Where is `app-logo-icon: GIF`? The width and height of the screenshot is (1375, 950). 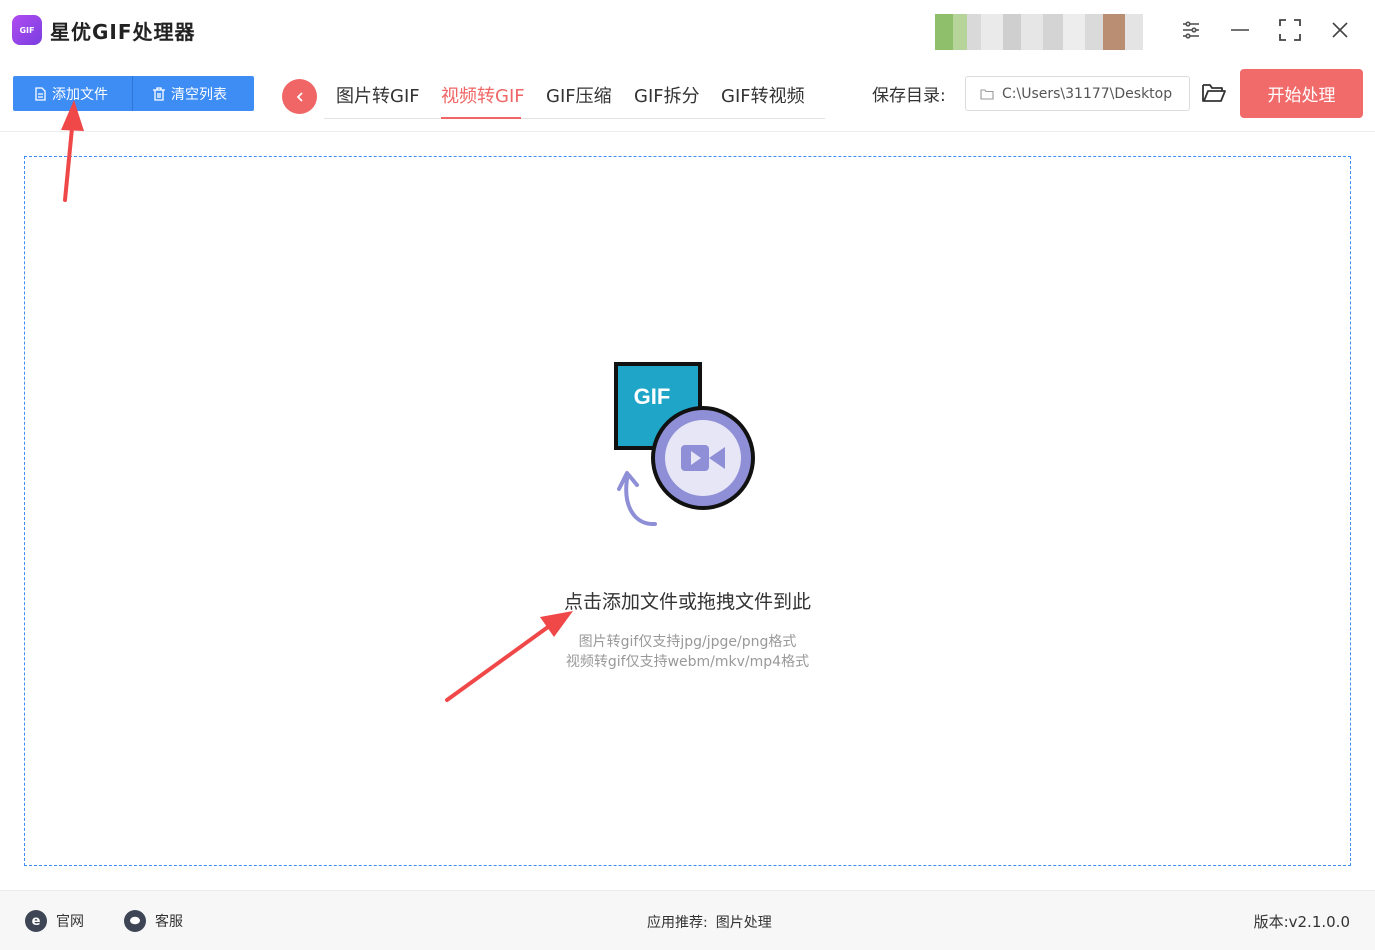 app-logo-icon: GIF is located at coordinates (27, 30).